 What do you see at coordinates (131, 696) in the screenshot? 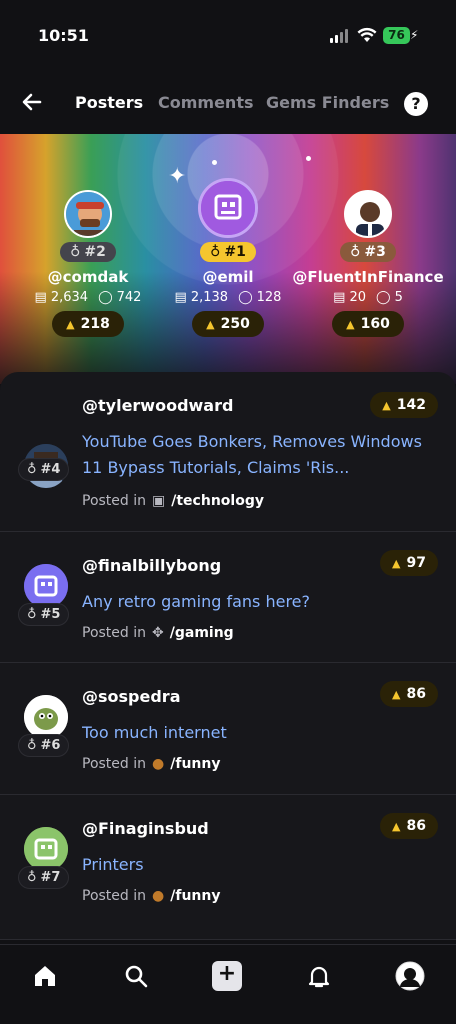
I see `post-author: @sospedra` at bounding box center [131, 696].